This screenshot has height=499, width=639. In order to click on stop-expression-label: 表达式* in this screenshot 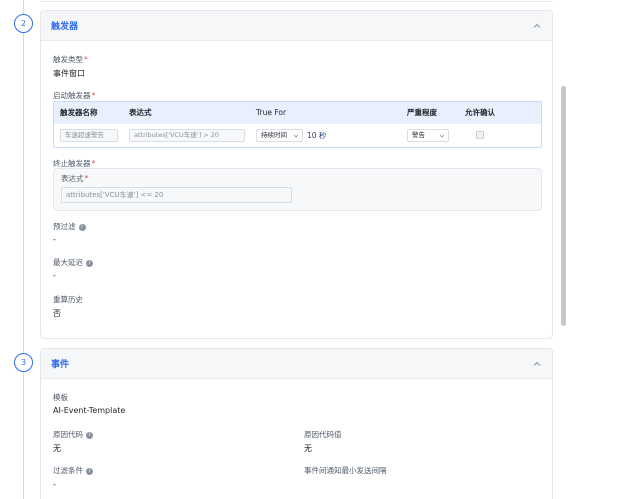, I will do `click(74, 178)`.